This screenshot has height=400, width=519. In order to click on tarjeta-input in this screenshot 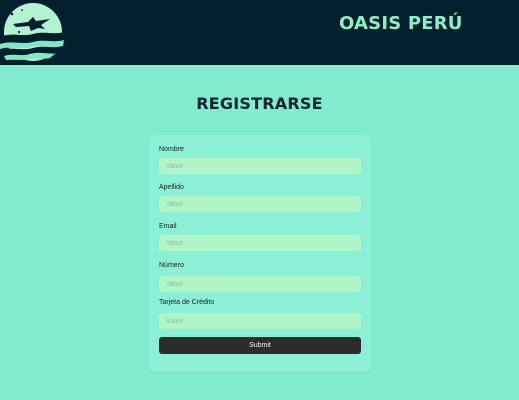, I will do `click(260, 321)`.